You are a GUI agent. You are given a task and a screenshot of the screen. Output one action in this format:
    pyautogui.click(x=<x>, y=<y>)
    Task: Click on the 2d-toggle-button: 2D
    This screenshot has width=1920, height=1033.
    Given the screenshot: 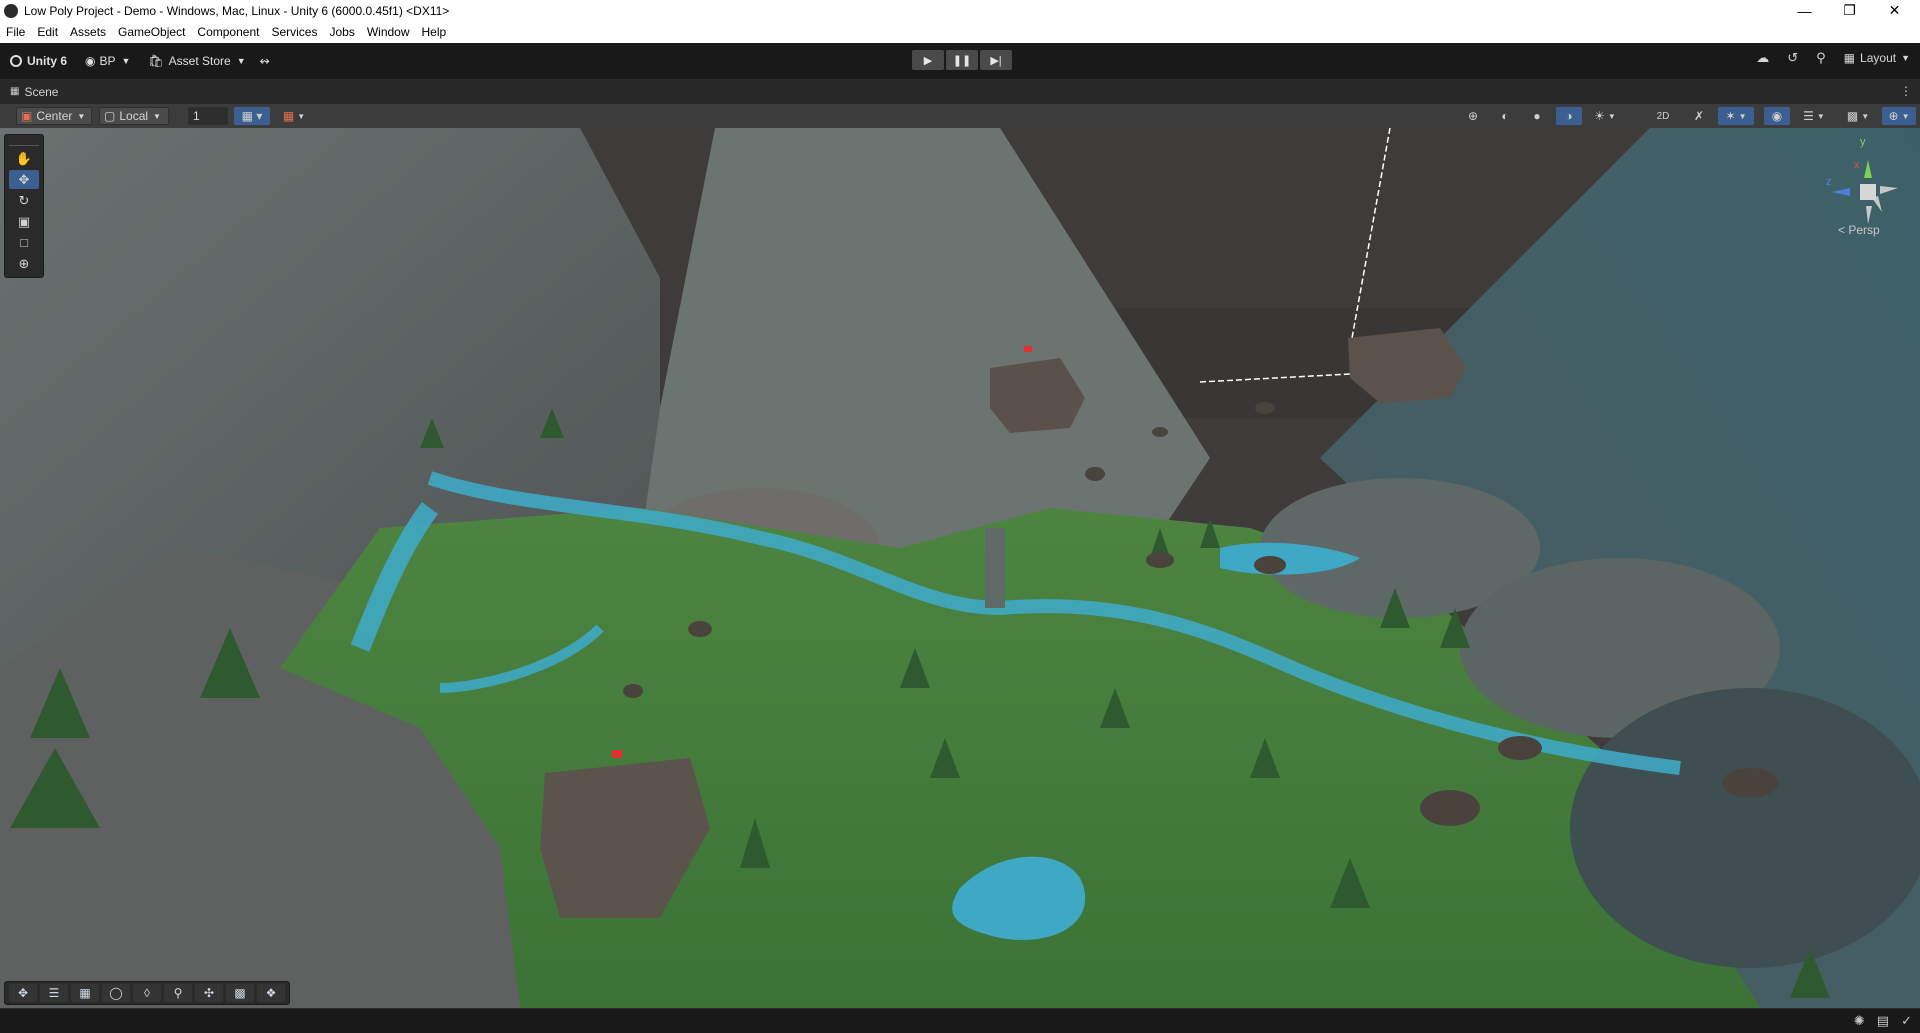 What is the action you would take?
    pyautogui.click(x=1663, y=116)
    